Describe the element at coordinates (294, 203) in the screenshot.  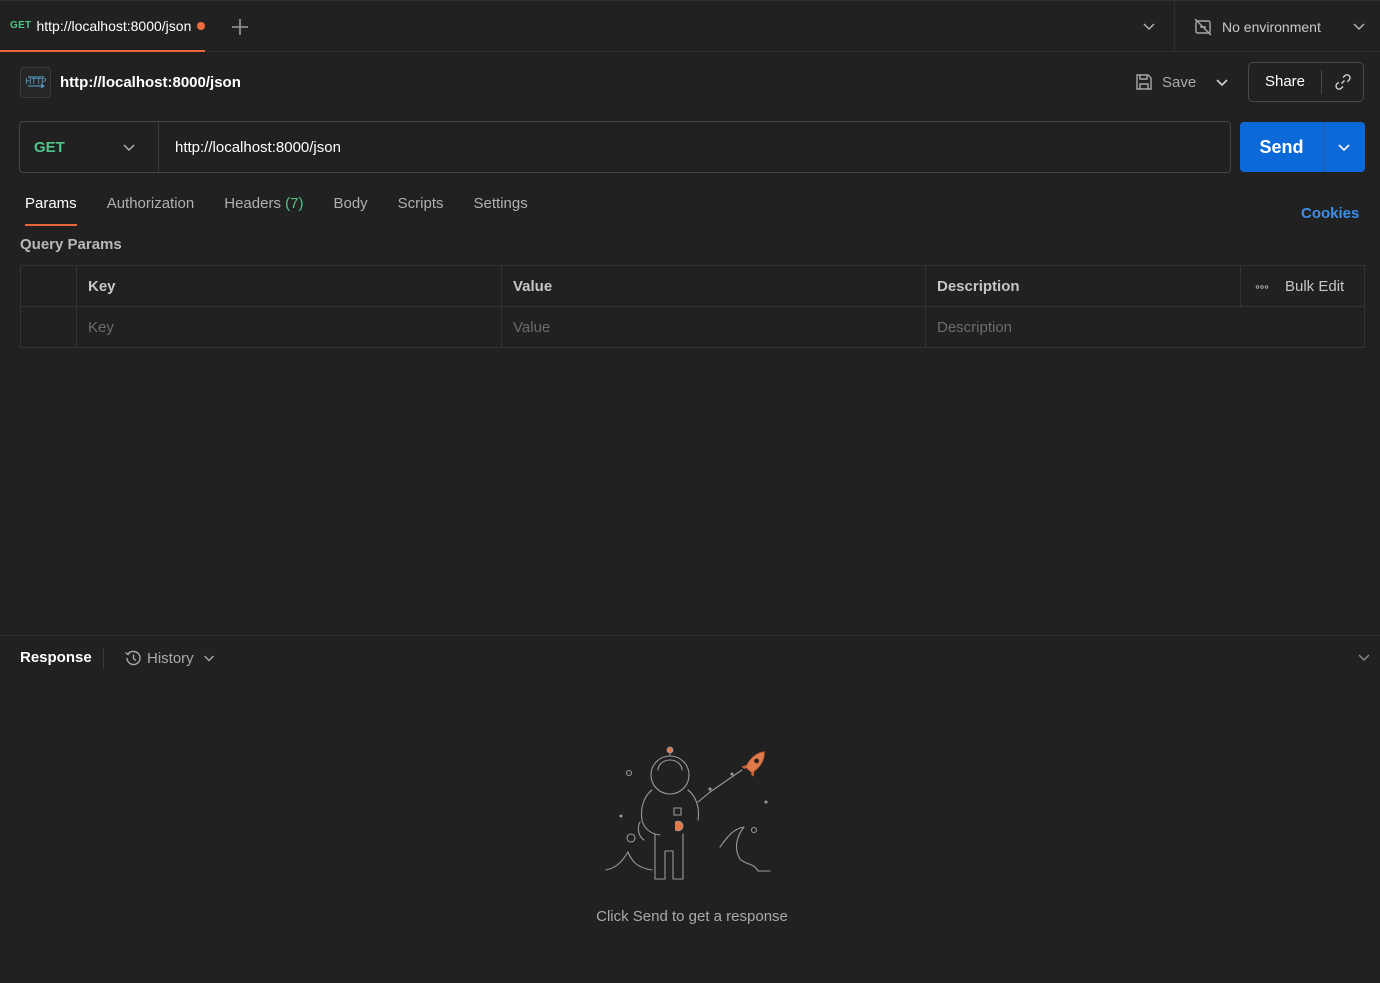
I see `headers-count: (7)` at that location.